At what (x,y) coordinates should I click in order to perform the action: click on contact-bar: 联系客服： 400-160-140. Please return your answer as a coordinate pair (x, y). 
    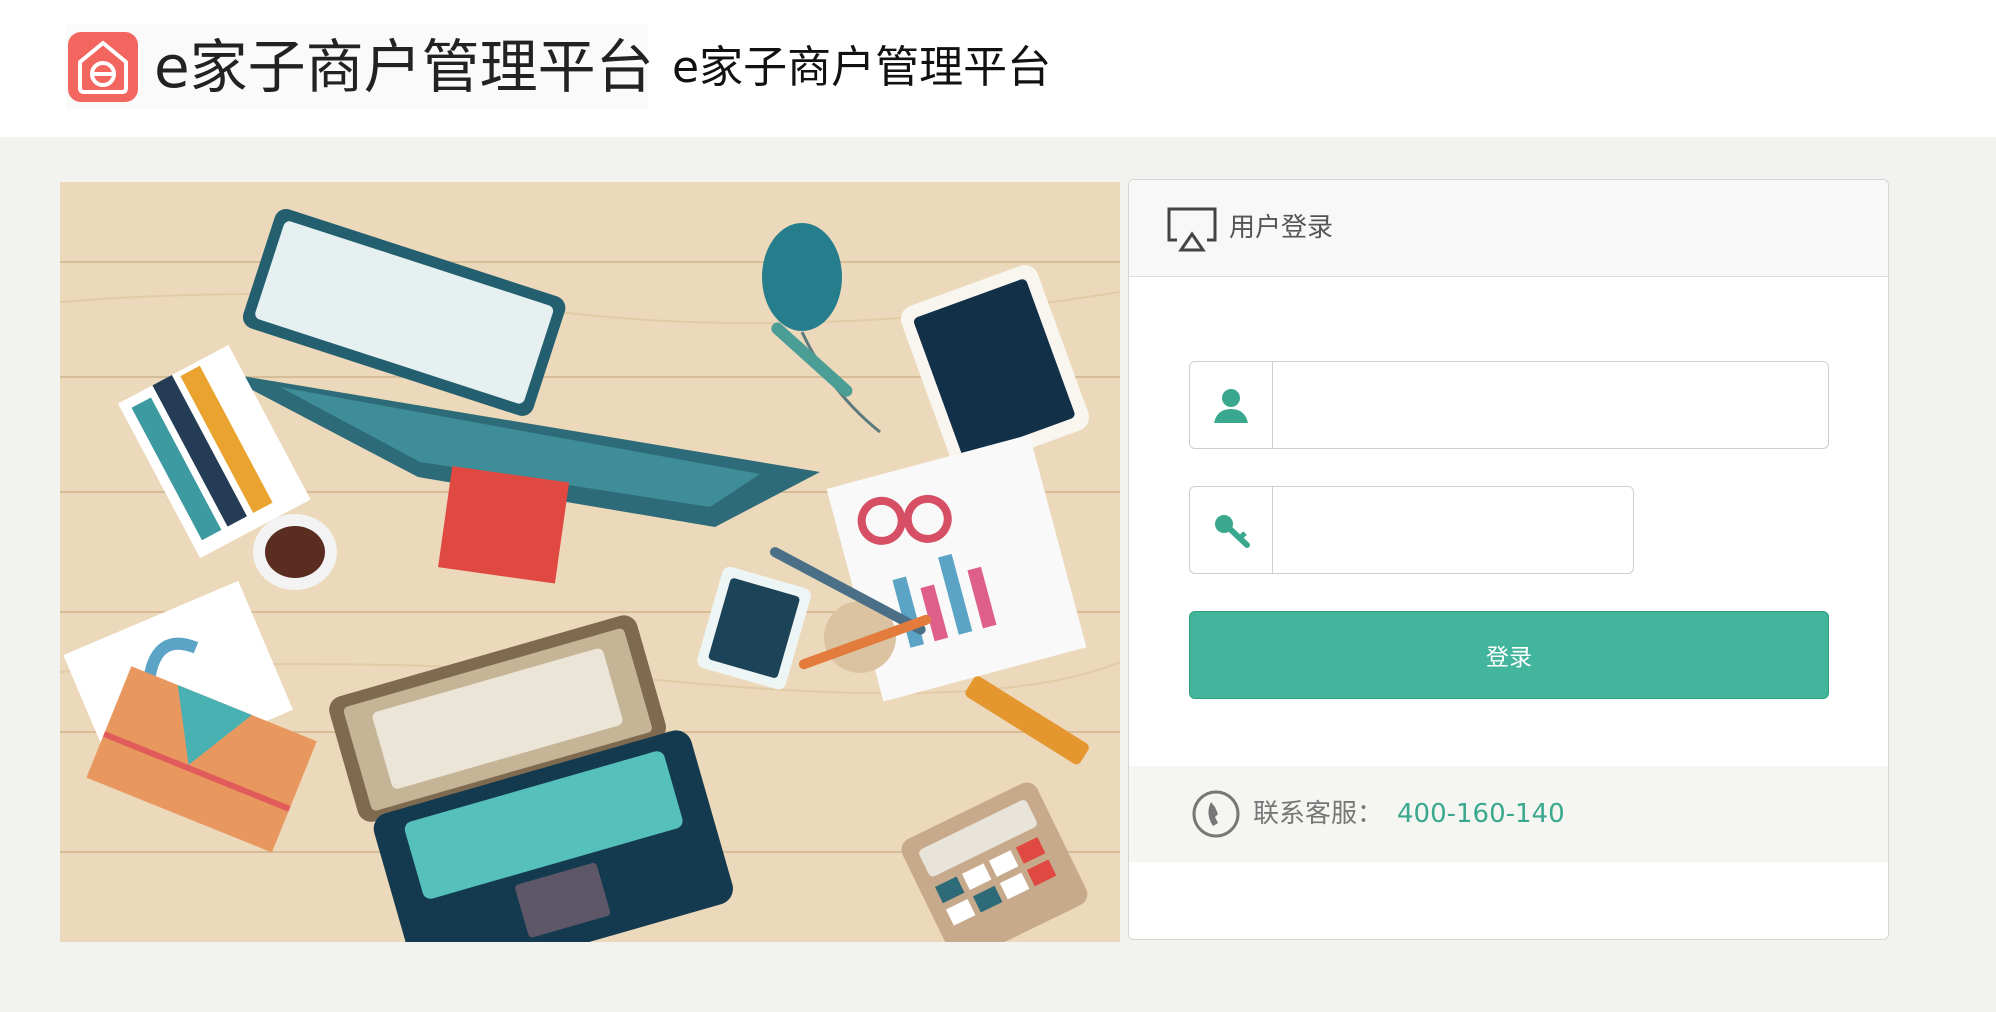
    Looking at the image, I should click on (1508, 814).